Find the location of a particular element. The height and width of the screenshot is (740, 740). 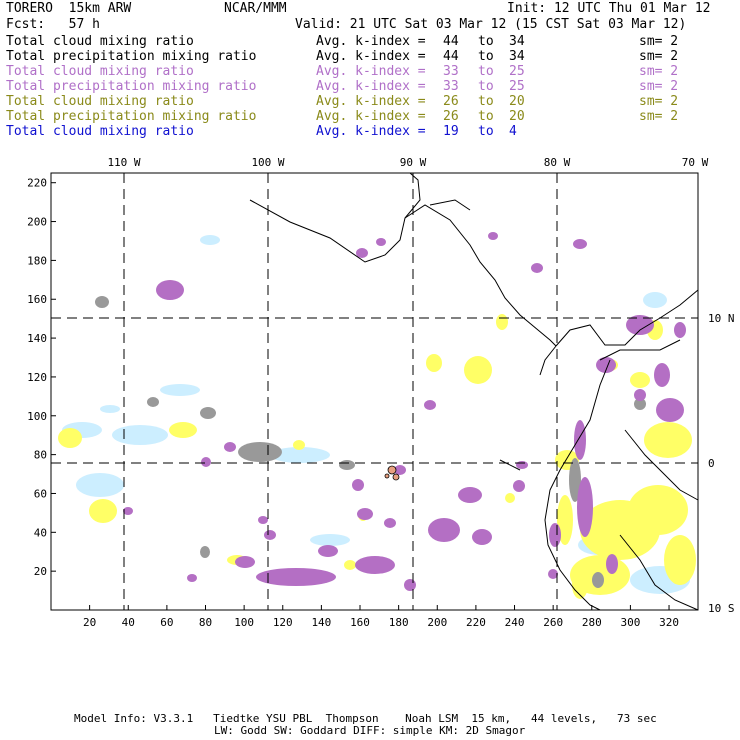

x-tick-label: 140 is located at coordinates (321, 622).